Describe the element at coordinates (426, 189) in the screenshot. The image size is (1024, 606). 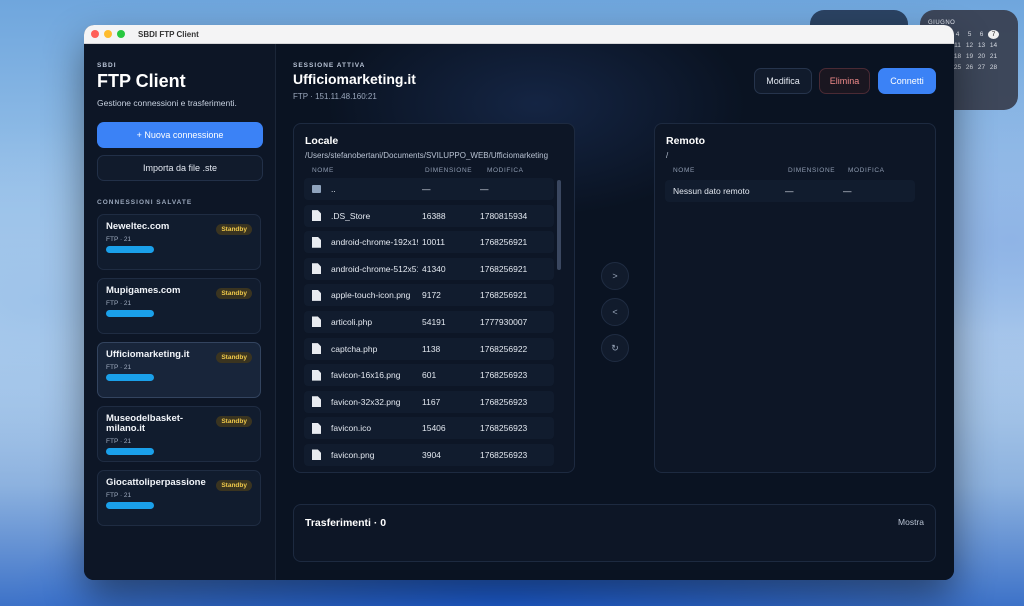
I see `file-size: —` at that location.